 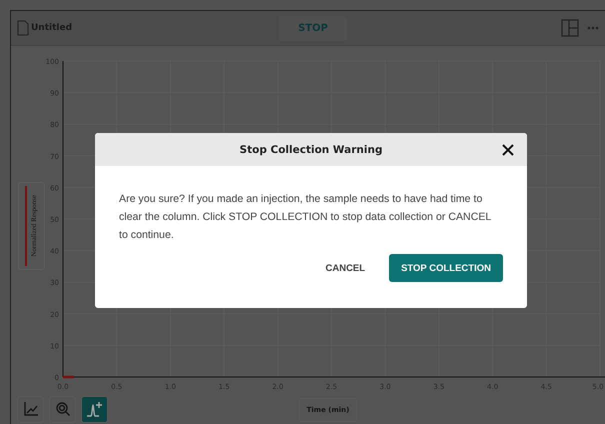 I want to click on close-icon, so click(x=508, y=150).